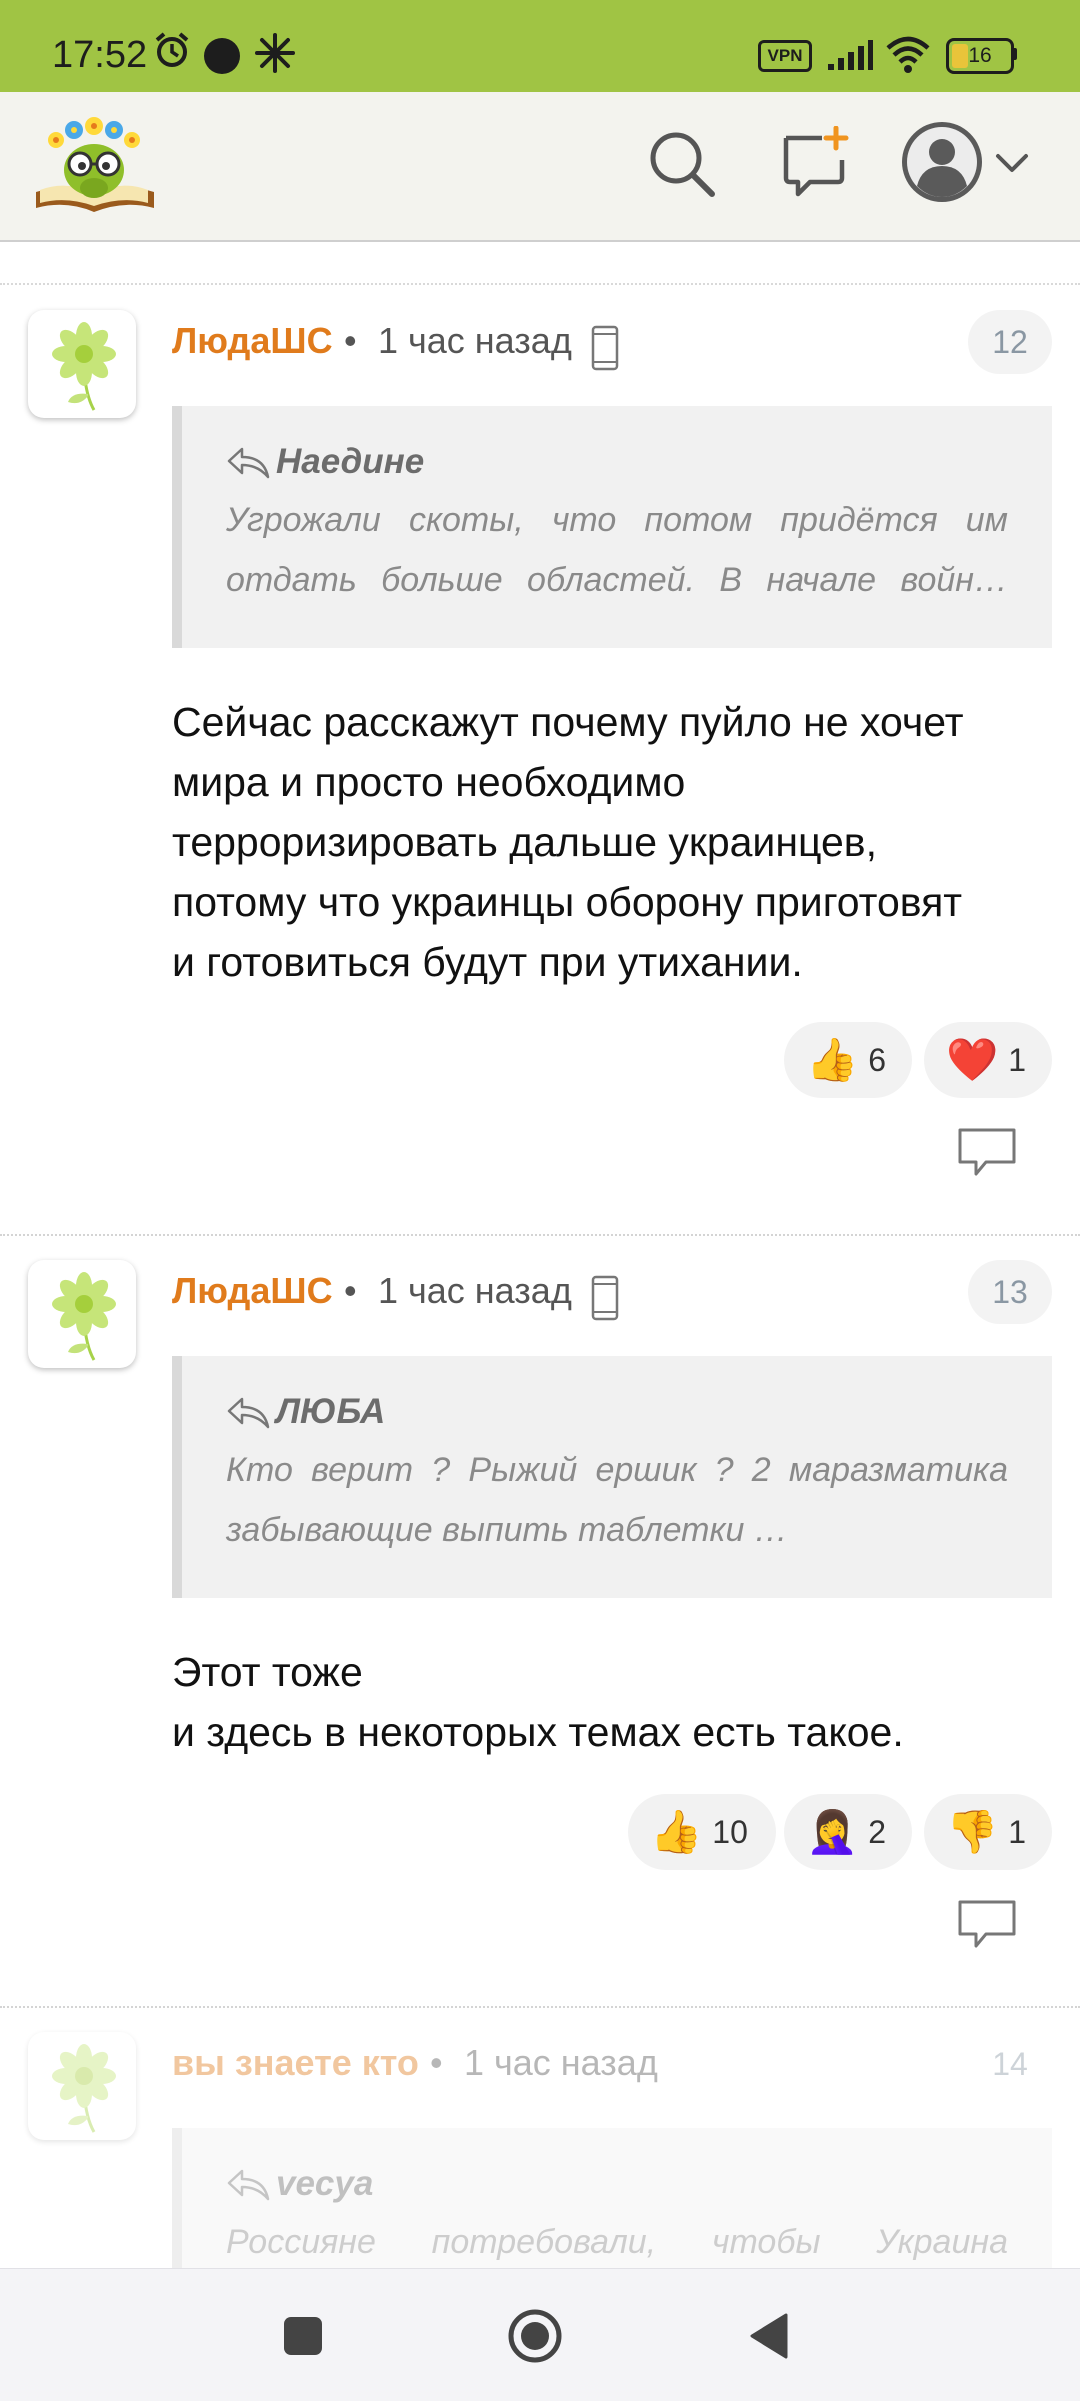 The height and width of the screenshot is (2401, 1080). I want to click on chevron-down-icon, so click(1012, 164).